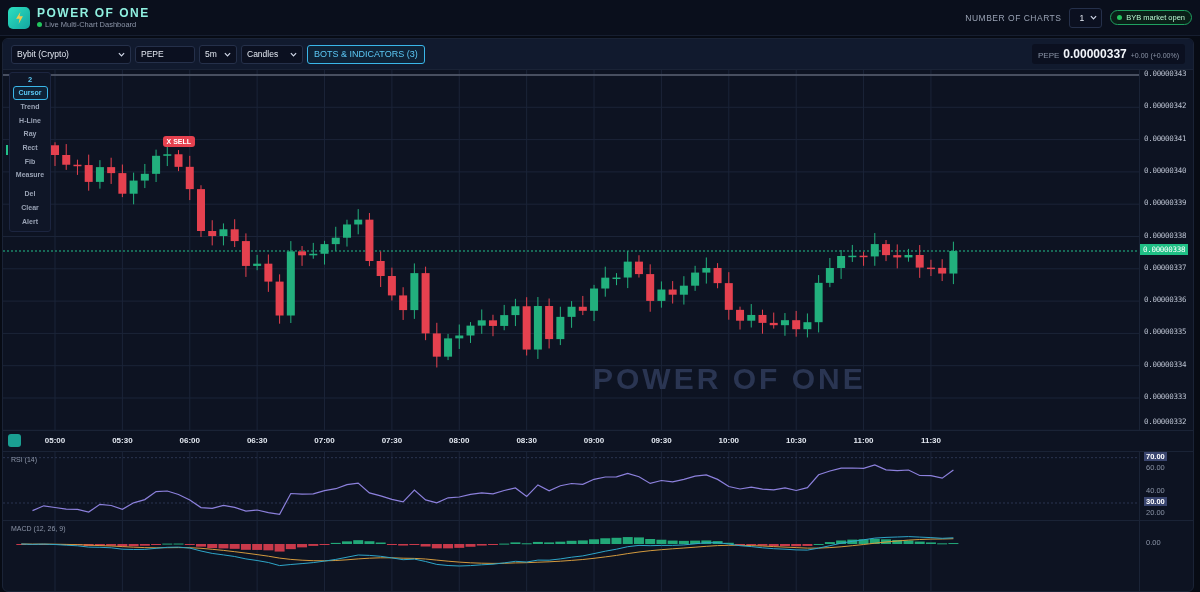 This screenshot has height=592, width=1200. Describe the element at coordinates (55, 440) in the screenshot. I see `time-tick-label: 05:00` at that location.